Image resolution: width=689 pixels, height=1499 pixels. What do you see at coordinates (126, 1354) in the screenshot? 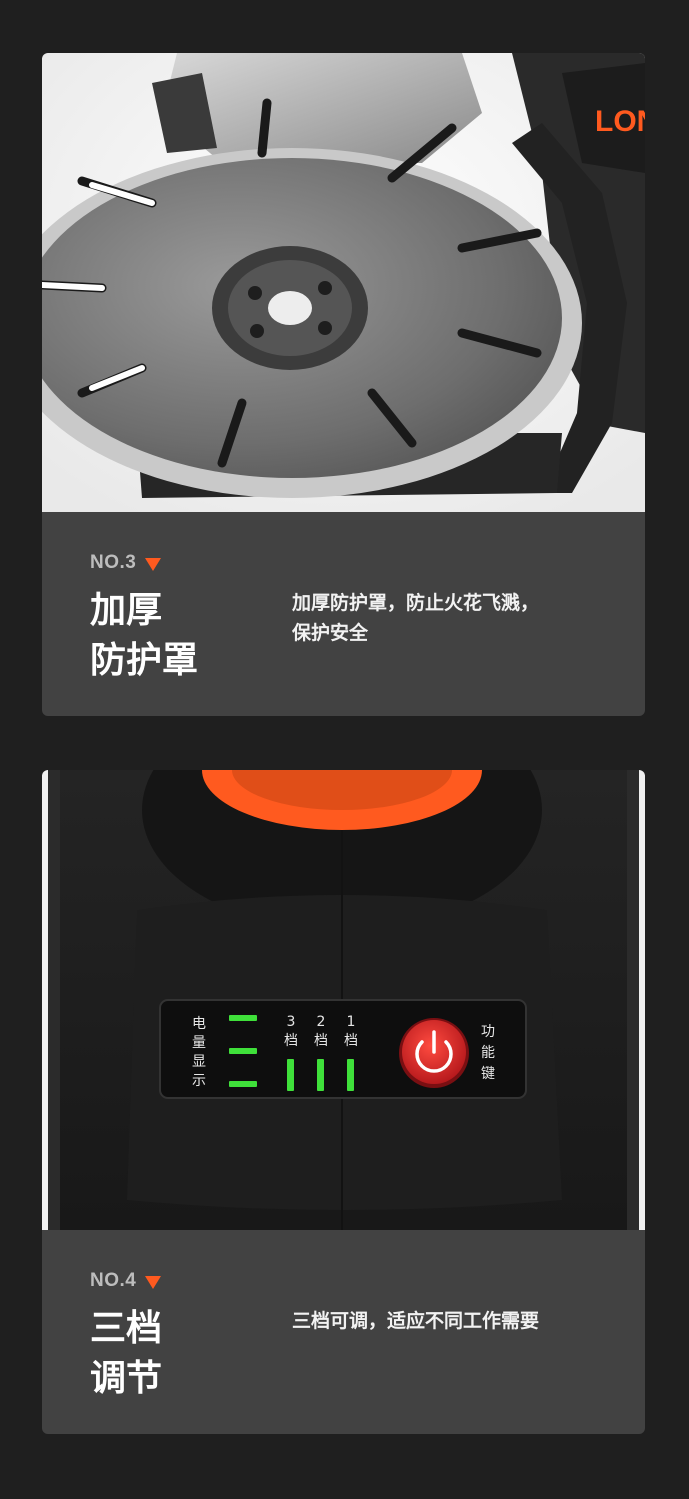
I see `feature-title: 三档 调节` at bounding box center [126, 1354].